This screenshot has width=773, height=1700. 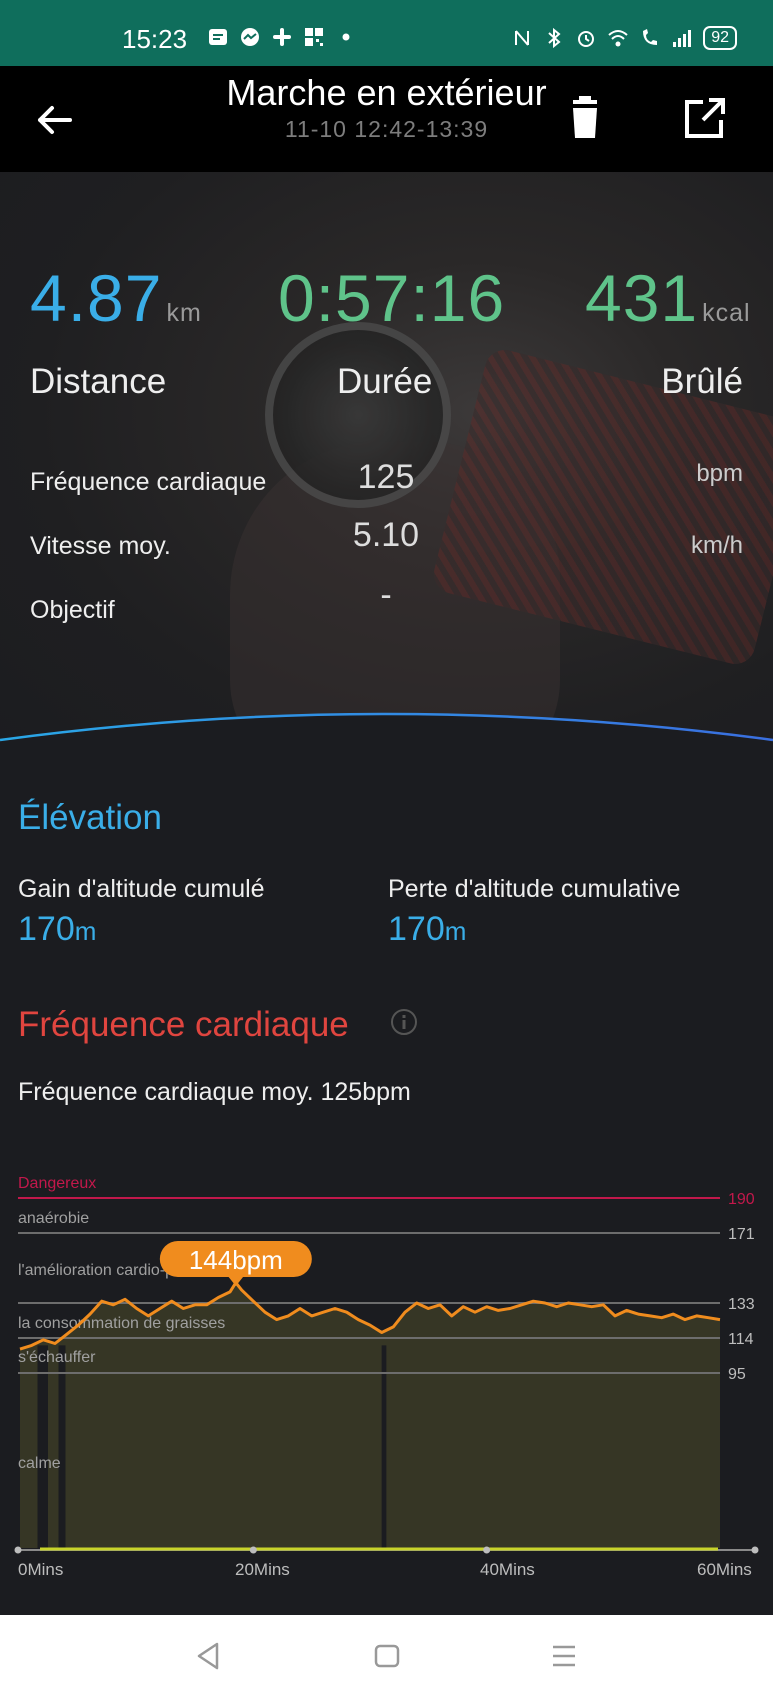 I want to click on elevation-gain-label: Gain d'altitude cumulé, so click(x=141, y=889).